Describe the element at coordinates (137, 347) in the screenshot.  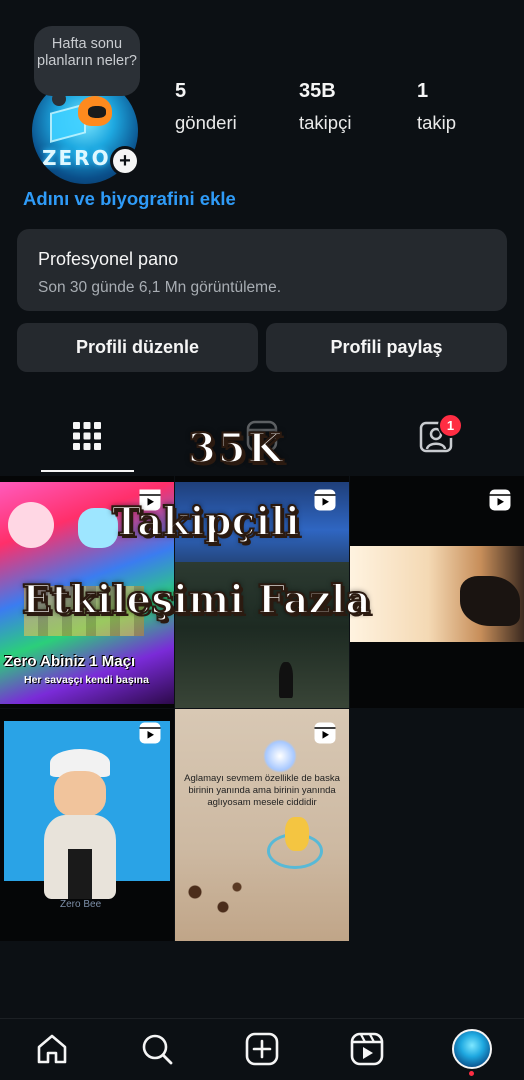
I see `edit-profile-button: Profili düzenle` at that location.